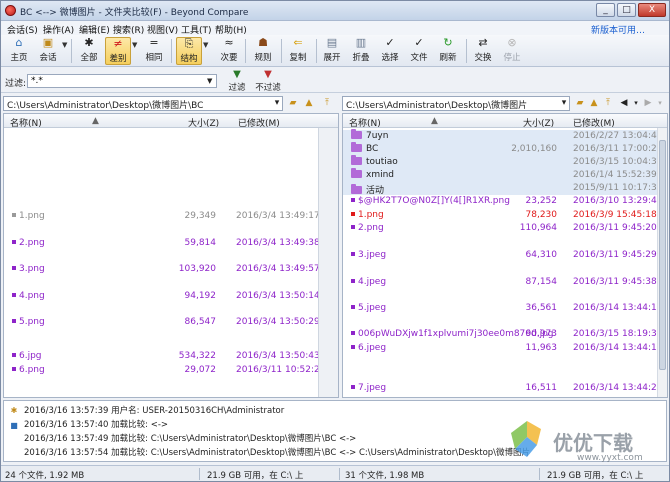 Image resolution: width=670 pixels, height=482 pixels. I want to click on structure-icon: ⎘, so click(189, 43).